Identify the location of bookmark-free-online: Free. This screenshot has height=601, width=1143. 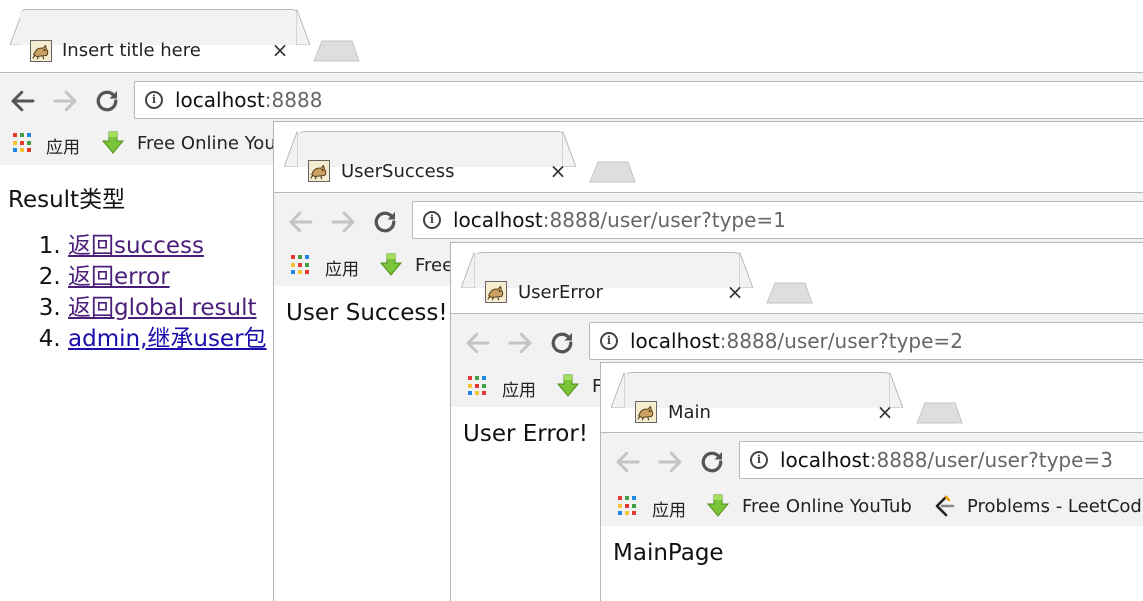
(434, 265).